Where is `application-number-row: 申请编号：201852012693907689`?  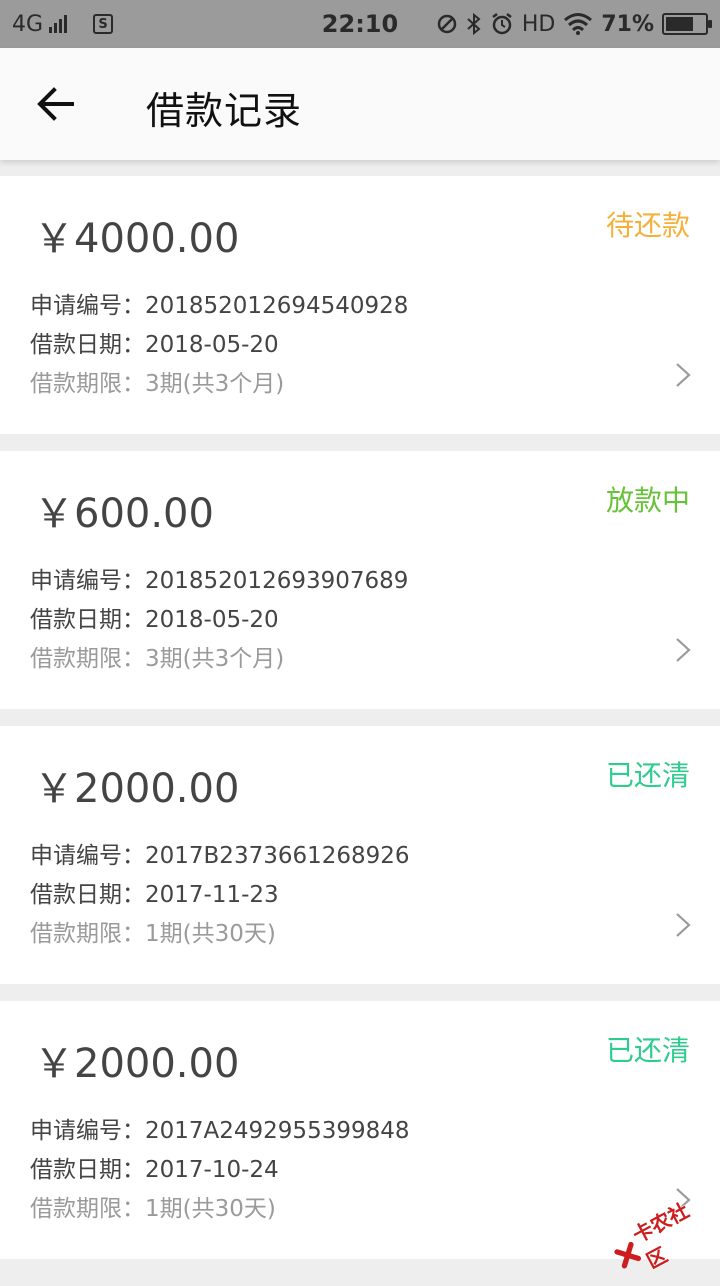 application-number-row: 申请编号：201852012693907689 is located at coordinates (219, 578).